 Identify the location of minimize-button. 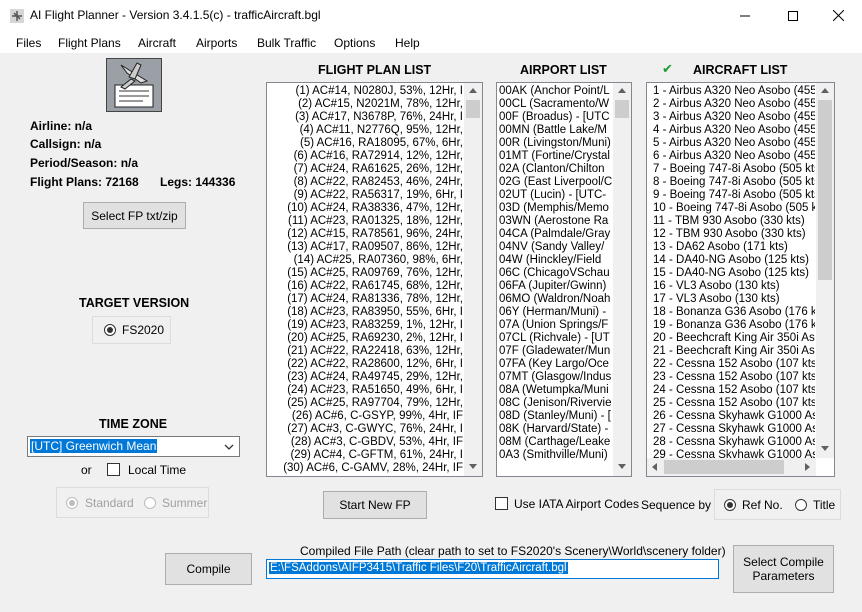
(745, 15).